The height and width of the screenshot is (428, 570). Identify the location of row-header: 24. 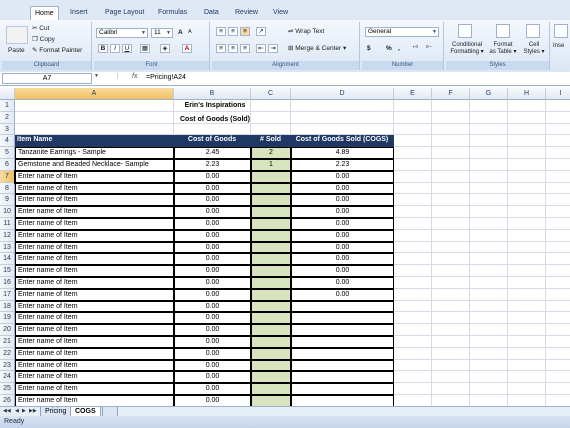
(7, 377).